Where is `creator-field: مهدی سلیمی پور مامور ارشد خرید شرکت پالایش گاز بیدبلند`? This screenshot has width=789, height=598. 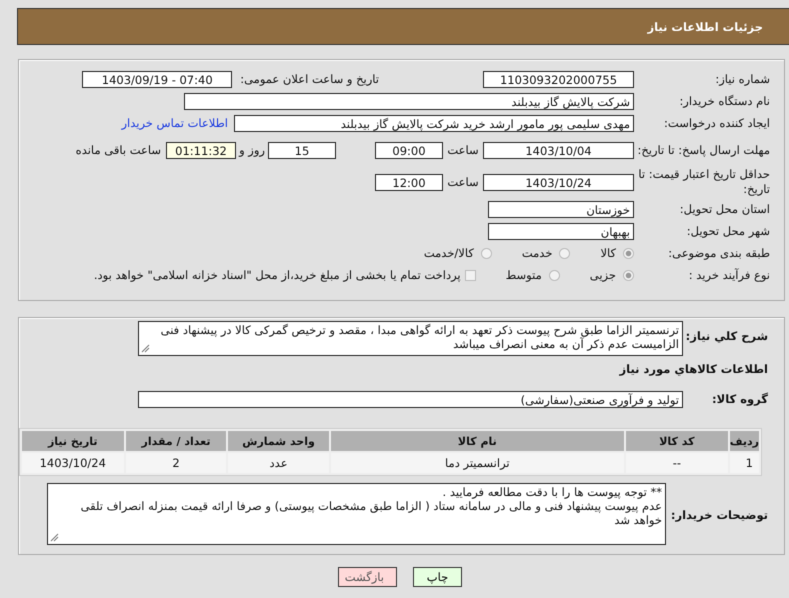
creator-field: مهدی سلیمی پور مامور ارشد خرید شرکت پالایش گاز بیدبلند is located at coordinates (434, 123).